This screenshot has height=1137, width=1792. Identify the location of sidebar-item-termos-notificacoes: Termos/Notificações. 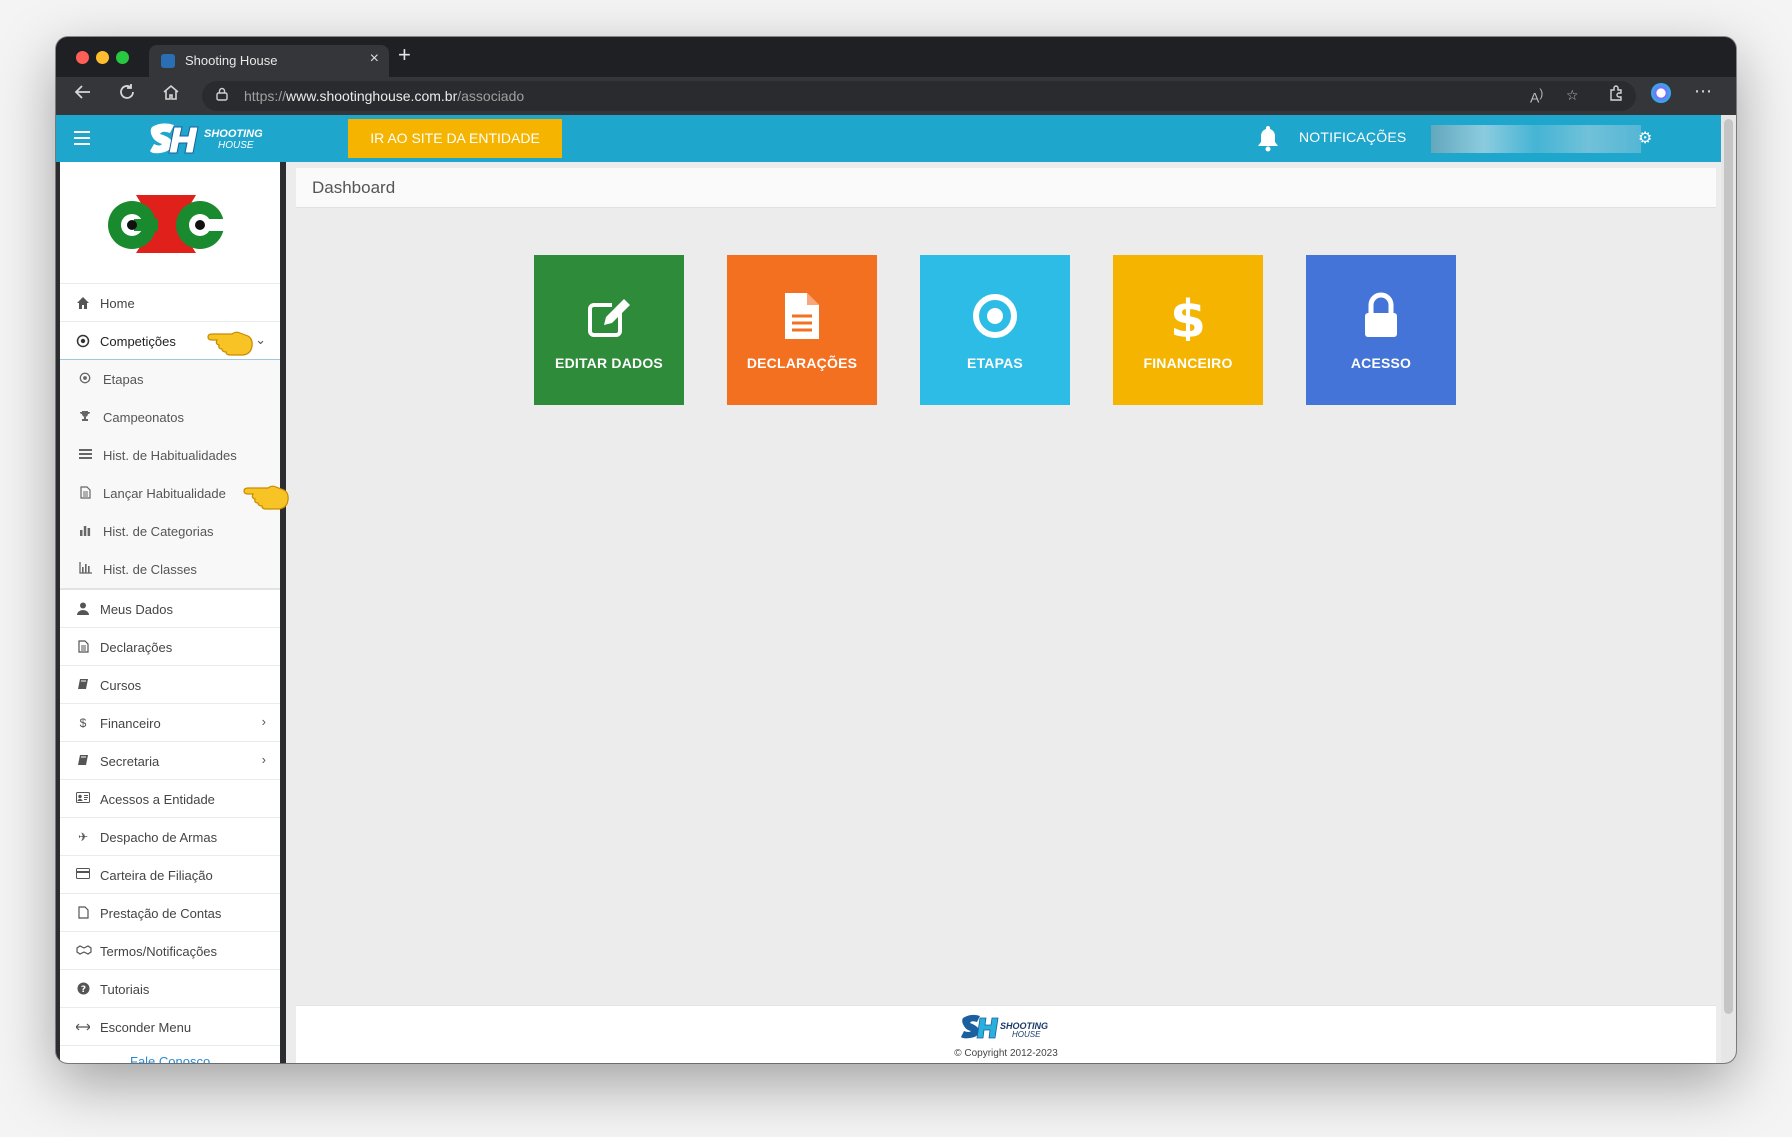
(170, 951).